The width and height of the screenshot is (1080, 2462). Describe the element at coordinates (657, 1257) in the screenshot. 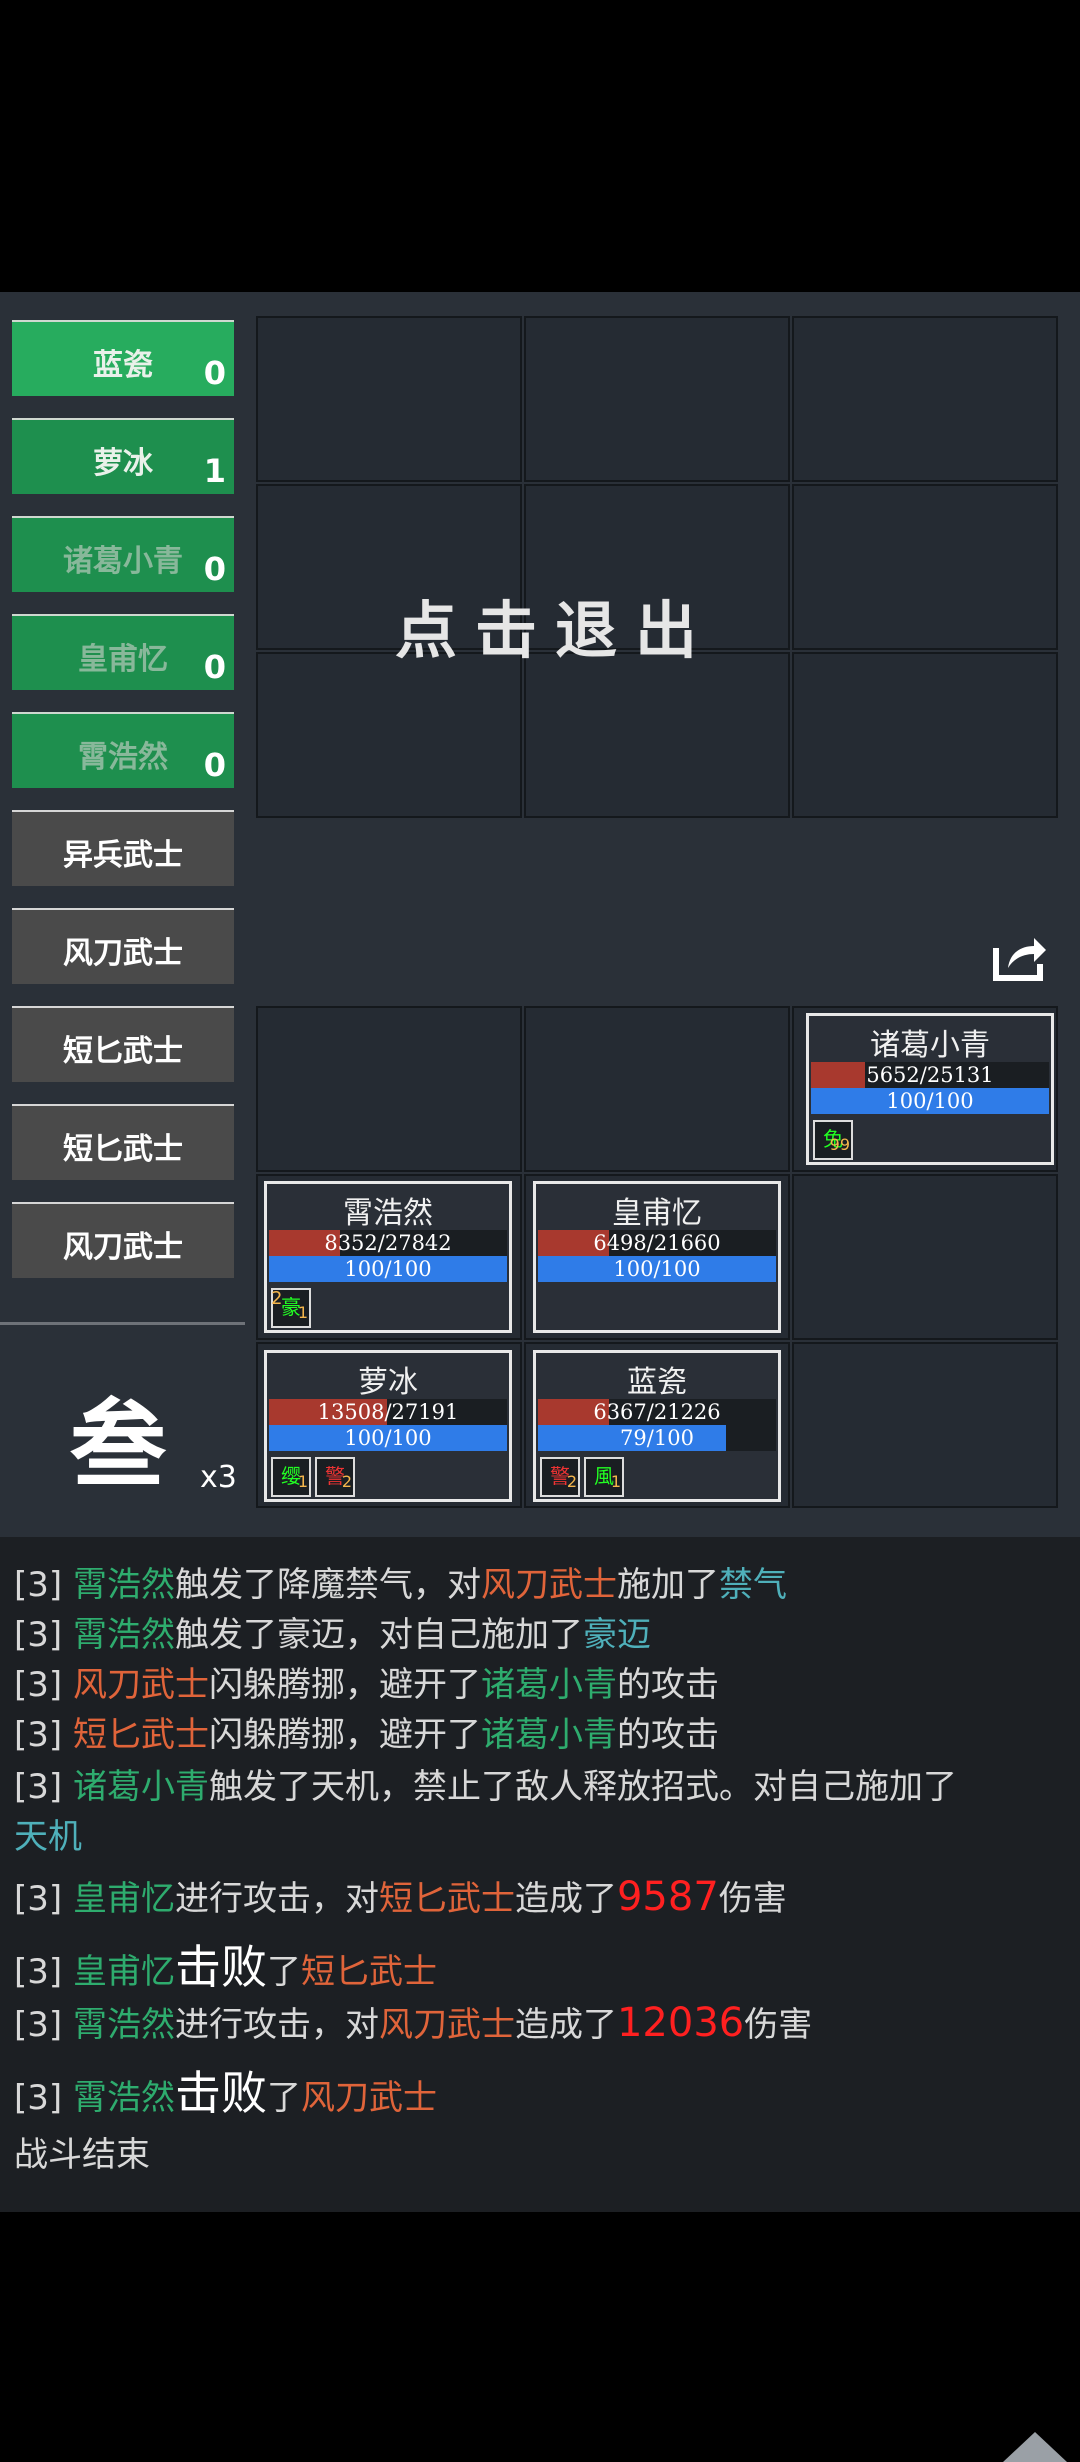

I see `unit-card-huangfuyi: 皇甫忆 6498/21660 100/100` at that location.